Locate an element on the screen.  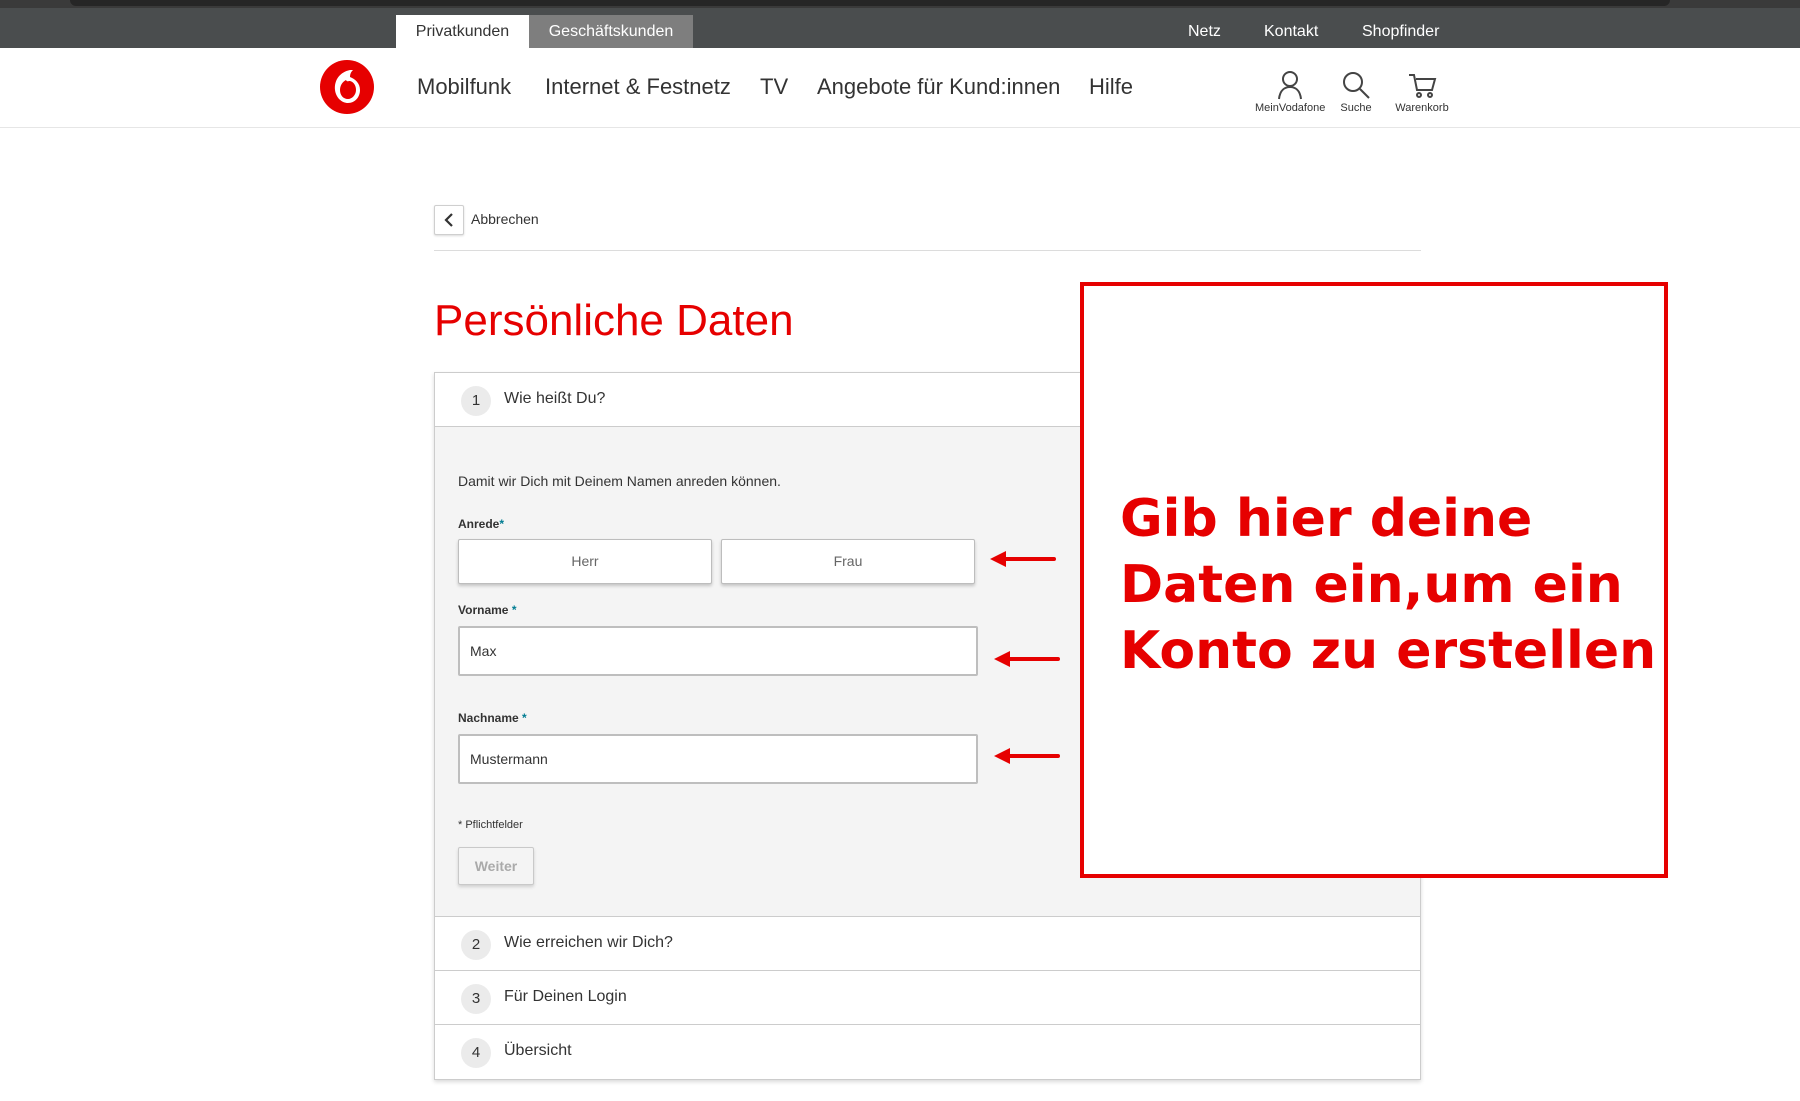
search-icon is located at coordinates (1356, 85).